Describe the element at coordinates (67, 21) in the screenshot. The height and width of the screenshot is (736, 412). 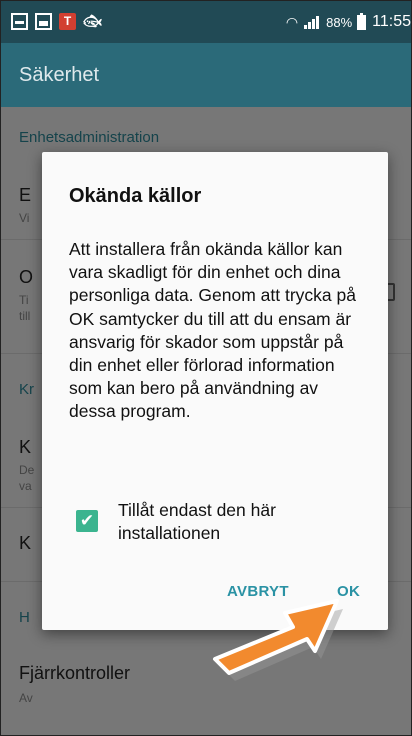
I see `t-app-icon: T` at that location.